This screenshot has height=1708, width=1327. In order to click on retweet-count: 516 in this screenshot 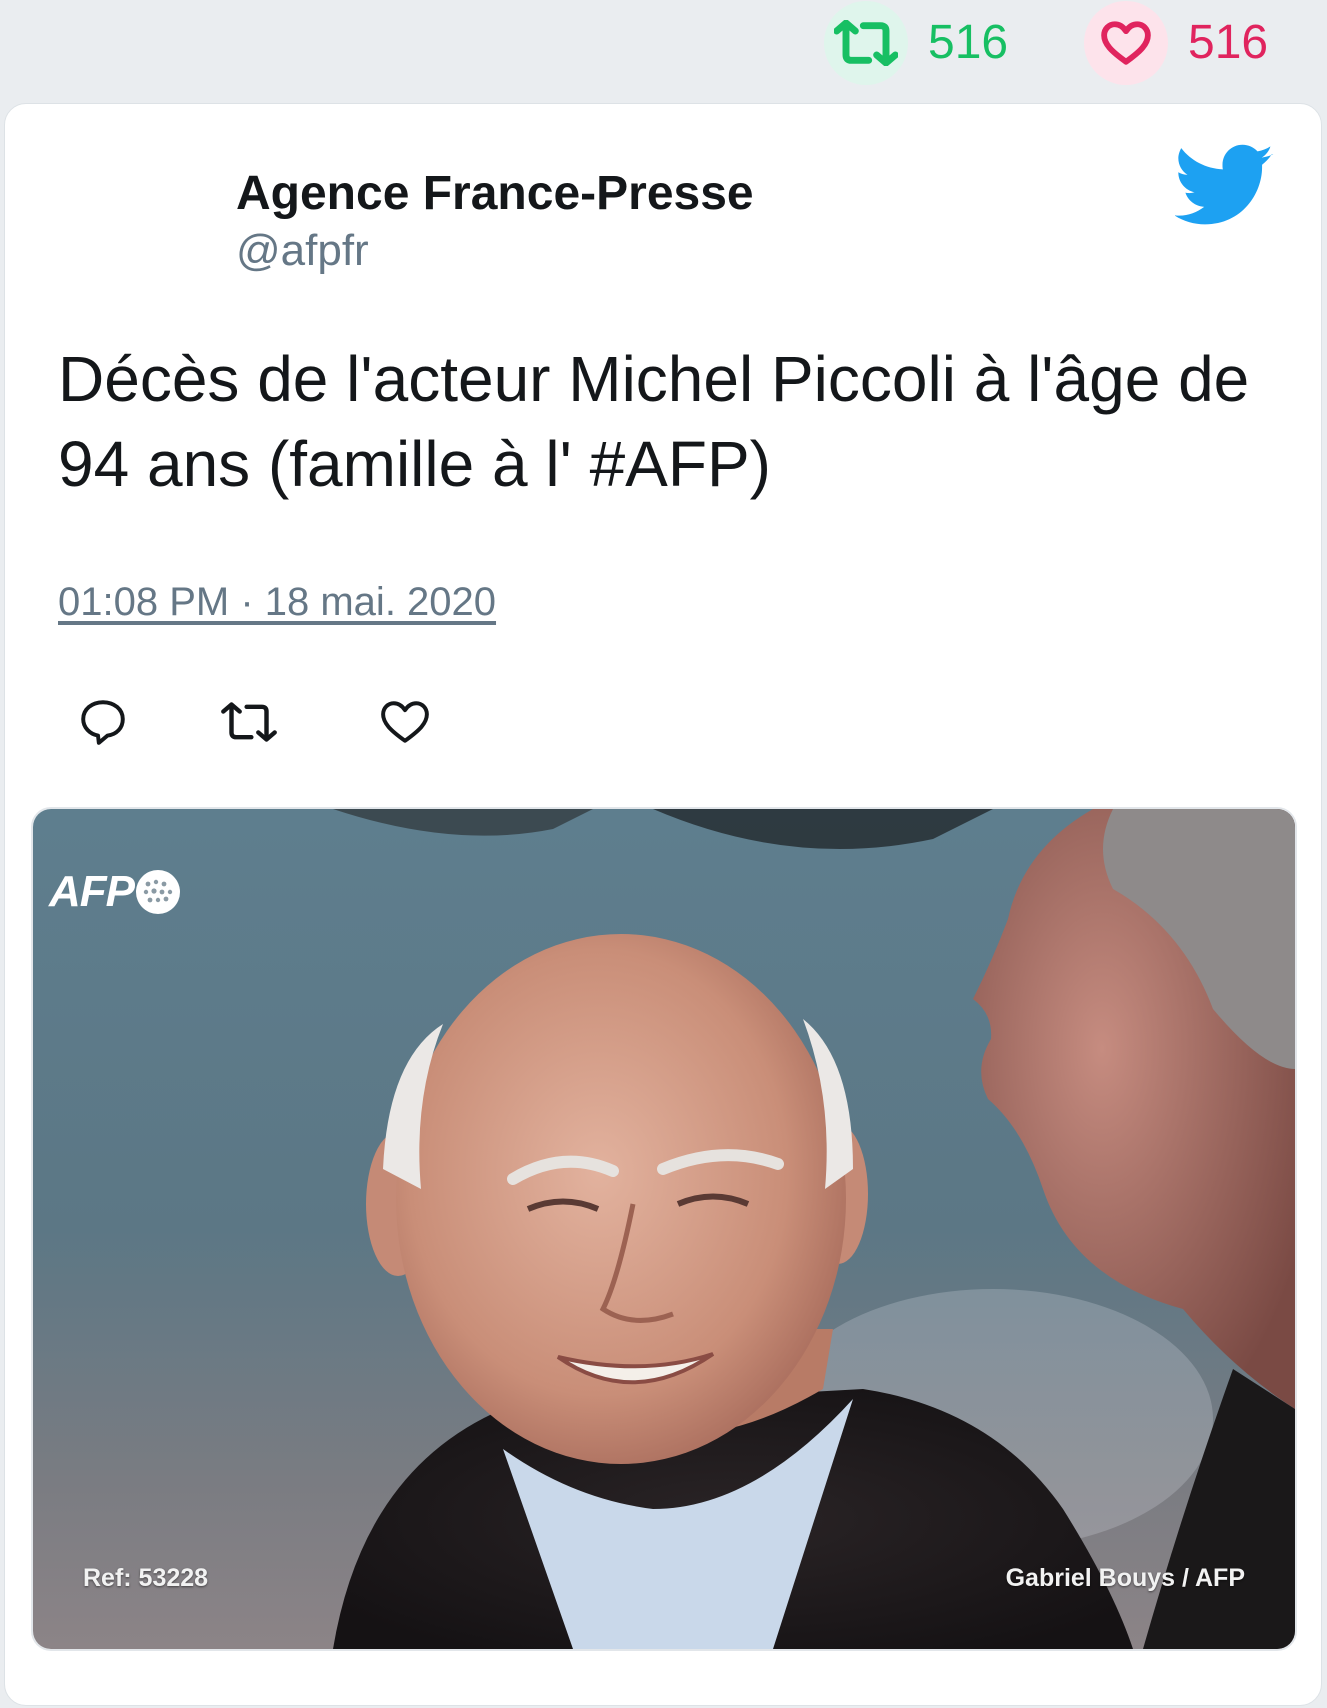, I will do `click(968, 42)`.